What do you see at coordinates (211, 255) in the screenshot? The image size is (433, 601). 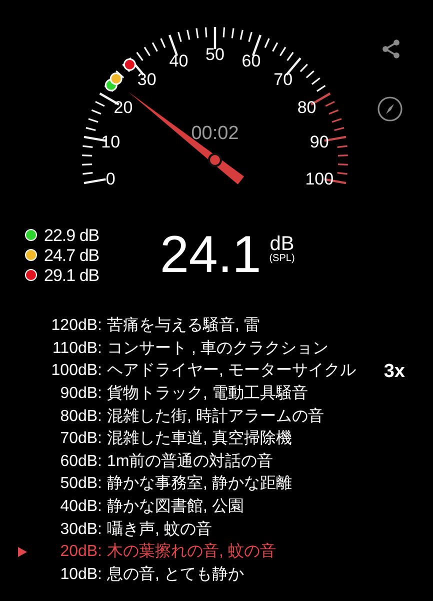 I see `current-level: 24.1` at bounding box center [211, 255].